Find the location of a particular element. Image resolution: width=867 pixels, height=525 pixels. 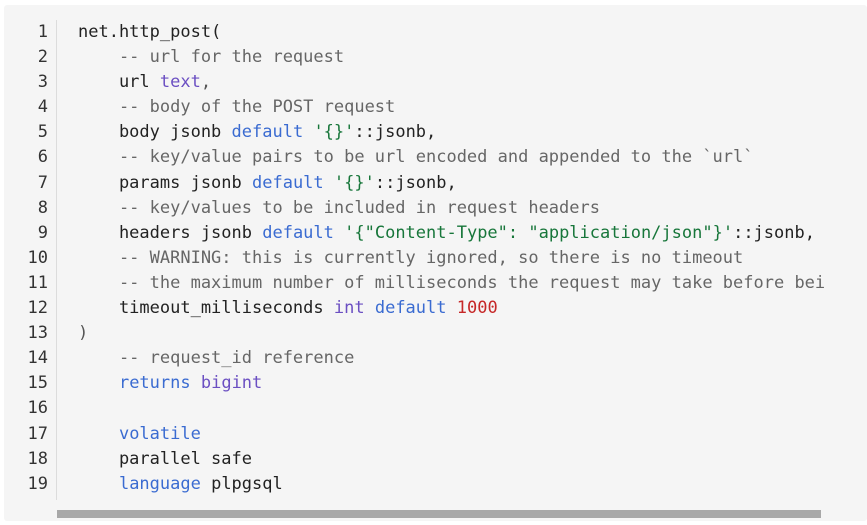

code-line: language plpgsql is located at coordinates (472, 484).